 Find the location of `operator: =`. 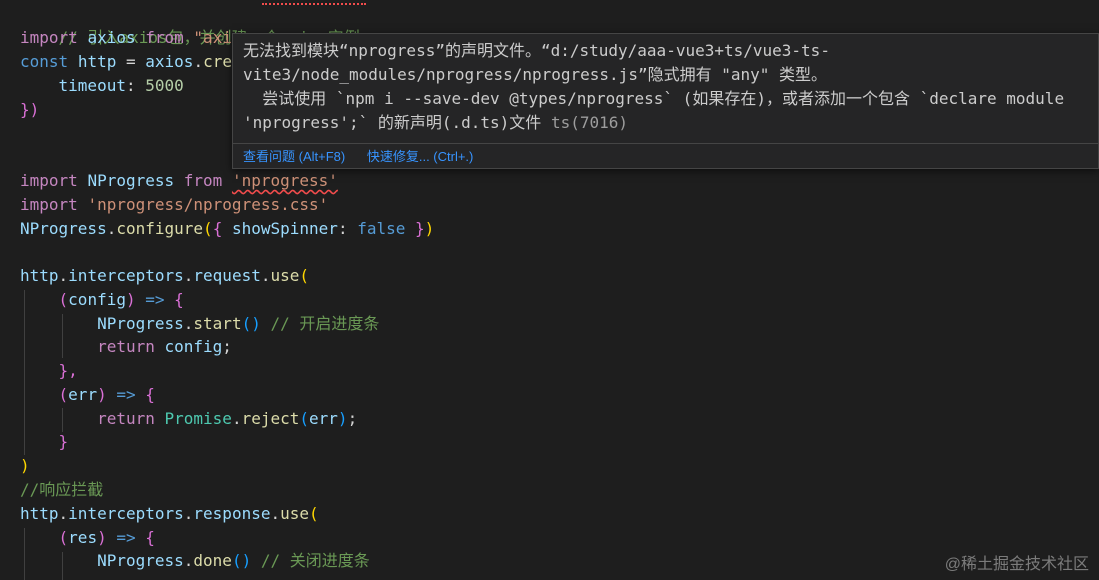

operator: = is located at coordinates (130, 61).